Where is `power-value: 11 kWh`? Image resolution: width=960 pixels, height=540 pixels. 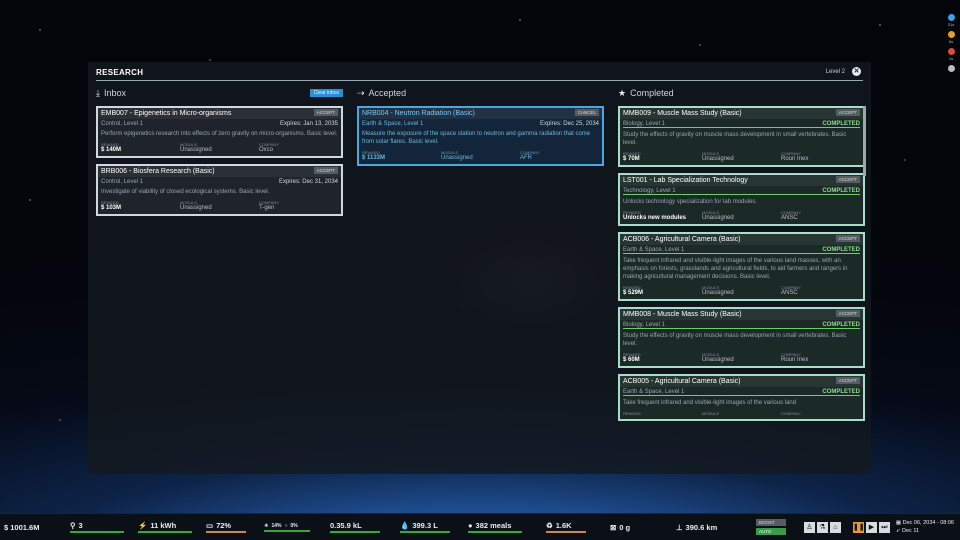 power-value: 11 kWh is located at coordinates (163, 525).